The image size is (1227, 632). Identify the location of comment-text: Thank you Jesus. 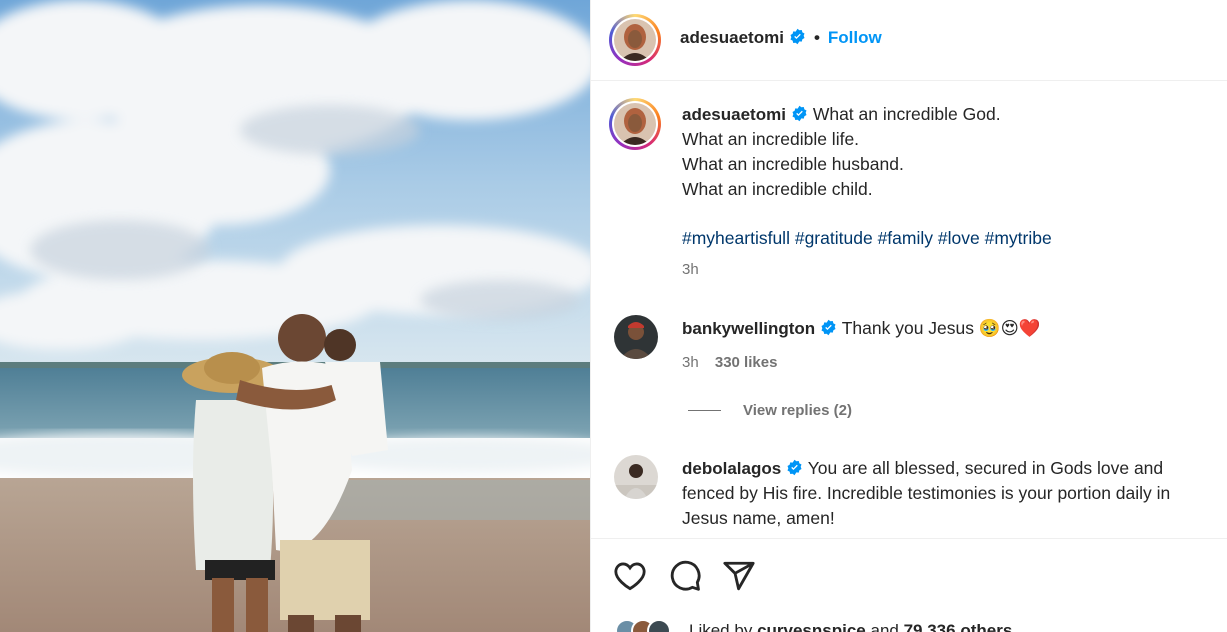
(910, 328).